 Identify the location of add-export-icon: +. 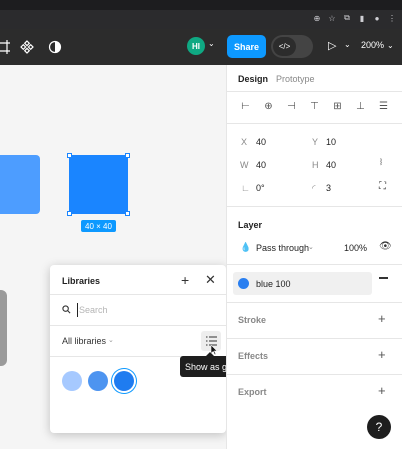
(382, 390).